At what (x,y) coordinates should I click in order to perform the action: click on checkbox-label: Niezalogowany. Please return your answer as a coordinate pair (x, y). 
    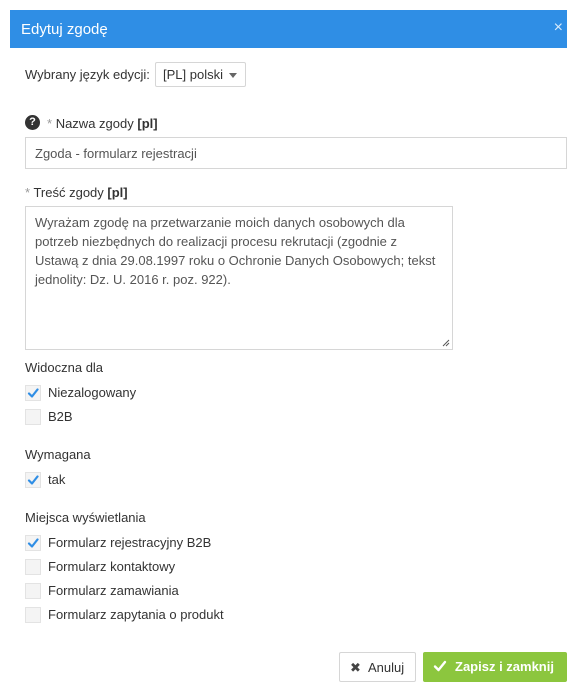
    Looking at the image, I should click on (92, 392).